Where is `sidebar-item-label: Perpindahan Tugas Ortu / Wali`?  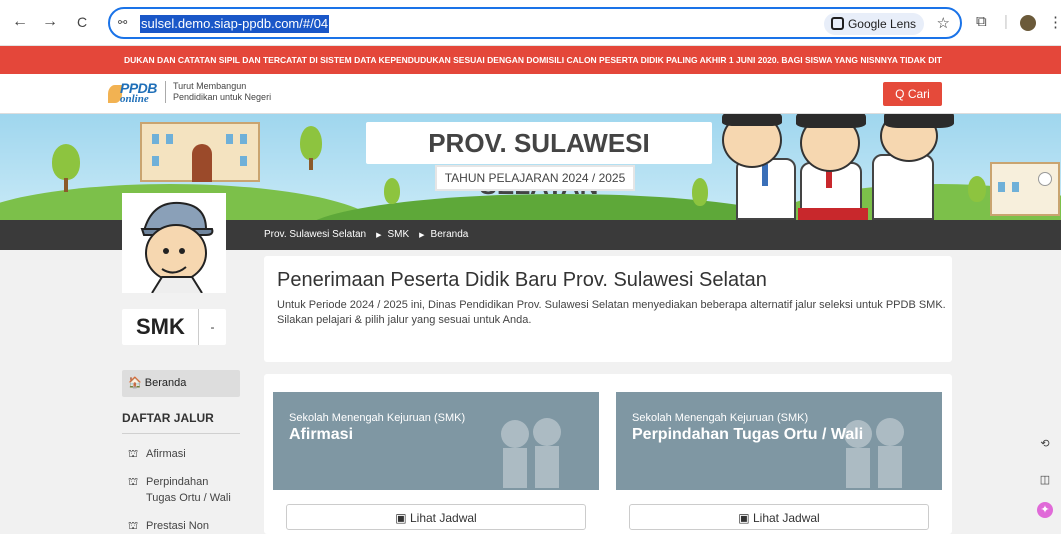 sidebar-item-label: Perpindahan Tugas Ortu / Wali is located at coordinates (188, 490).